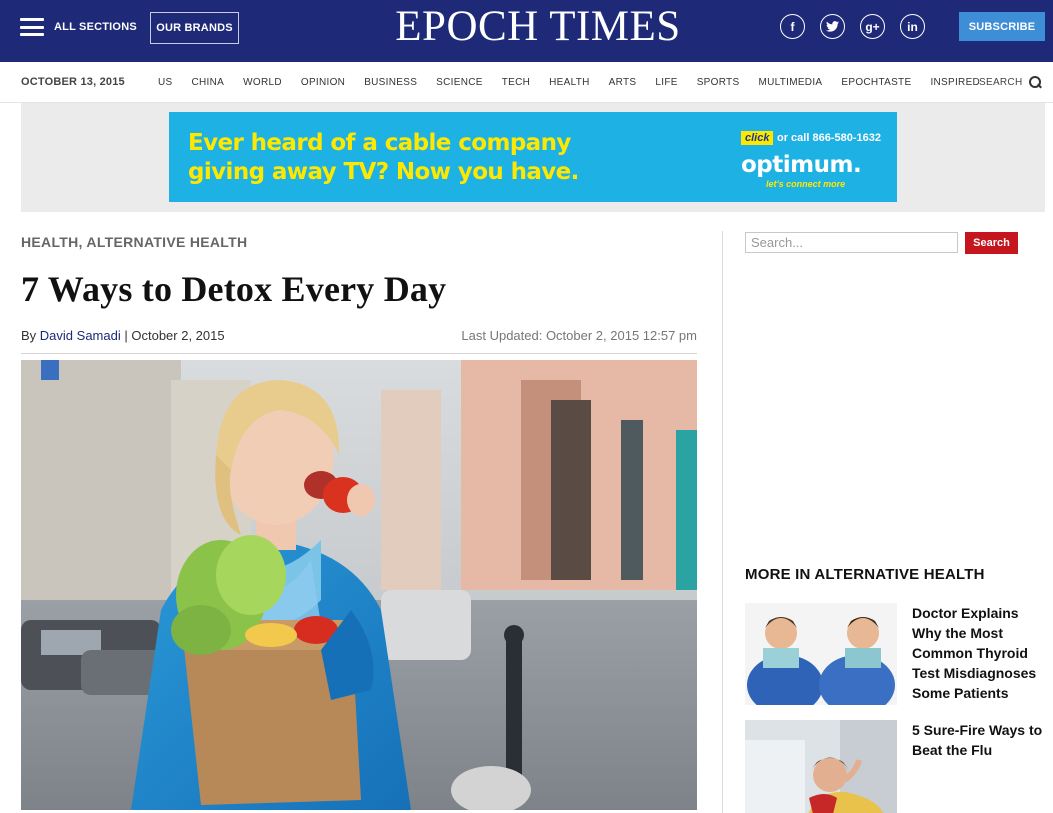 Image resolution: width=1053 pixels, height=813 pixels. Describe the element at coordinates (912, 26) in the screenshot. I see `linkedin-icon: in` at that location.